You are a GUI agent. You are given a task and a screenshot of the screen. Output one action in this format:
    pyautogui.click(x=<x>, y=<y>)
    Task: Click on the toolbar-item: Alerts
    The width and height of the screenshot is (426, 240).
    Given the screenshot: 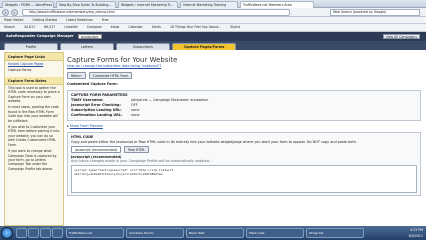 What is the action you would take?
    pyautogui.click(x=156, y=27)
    